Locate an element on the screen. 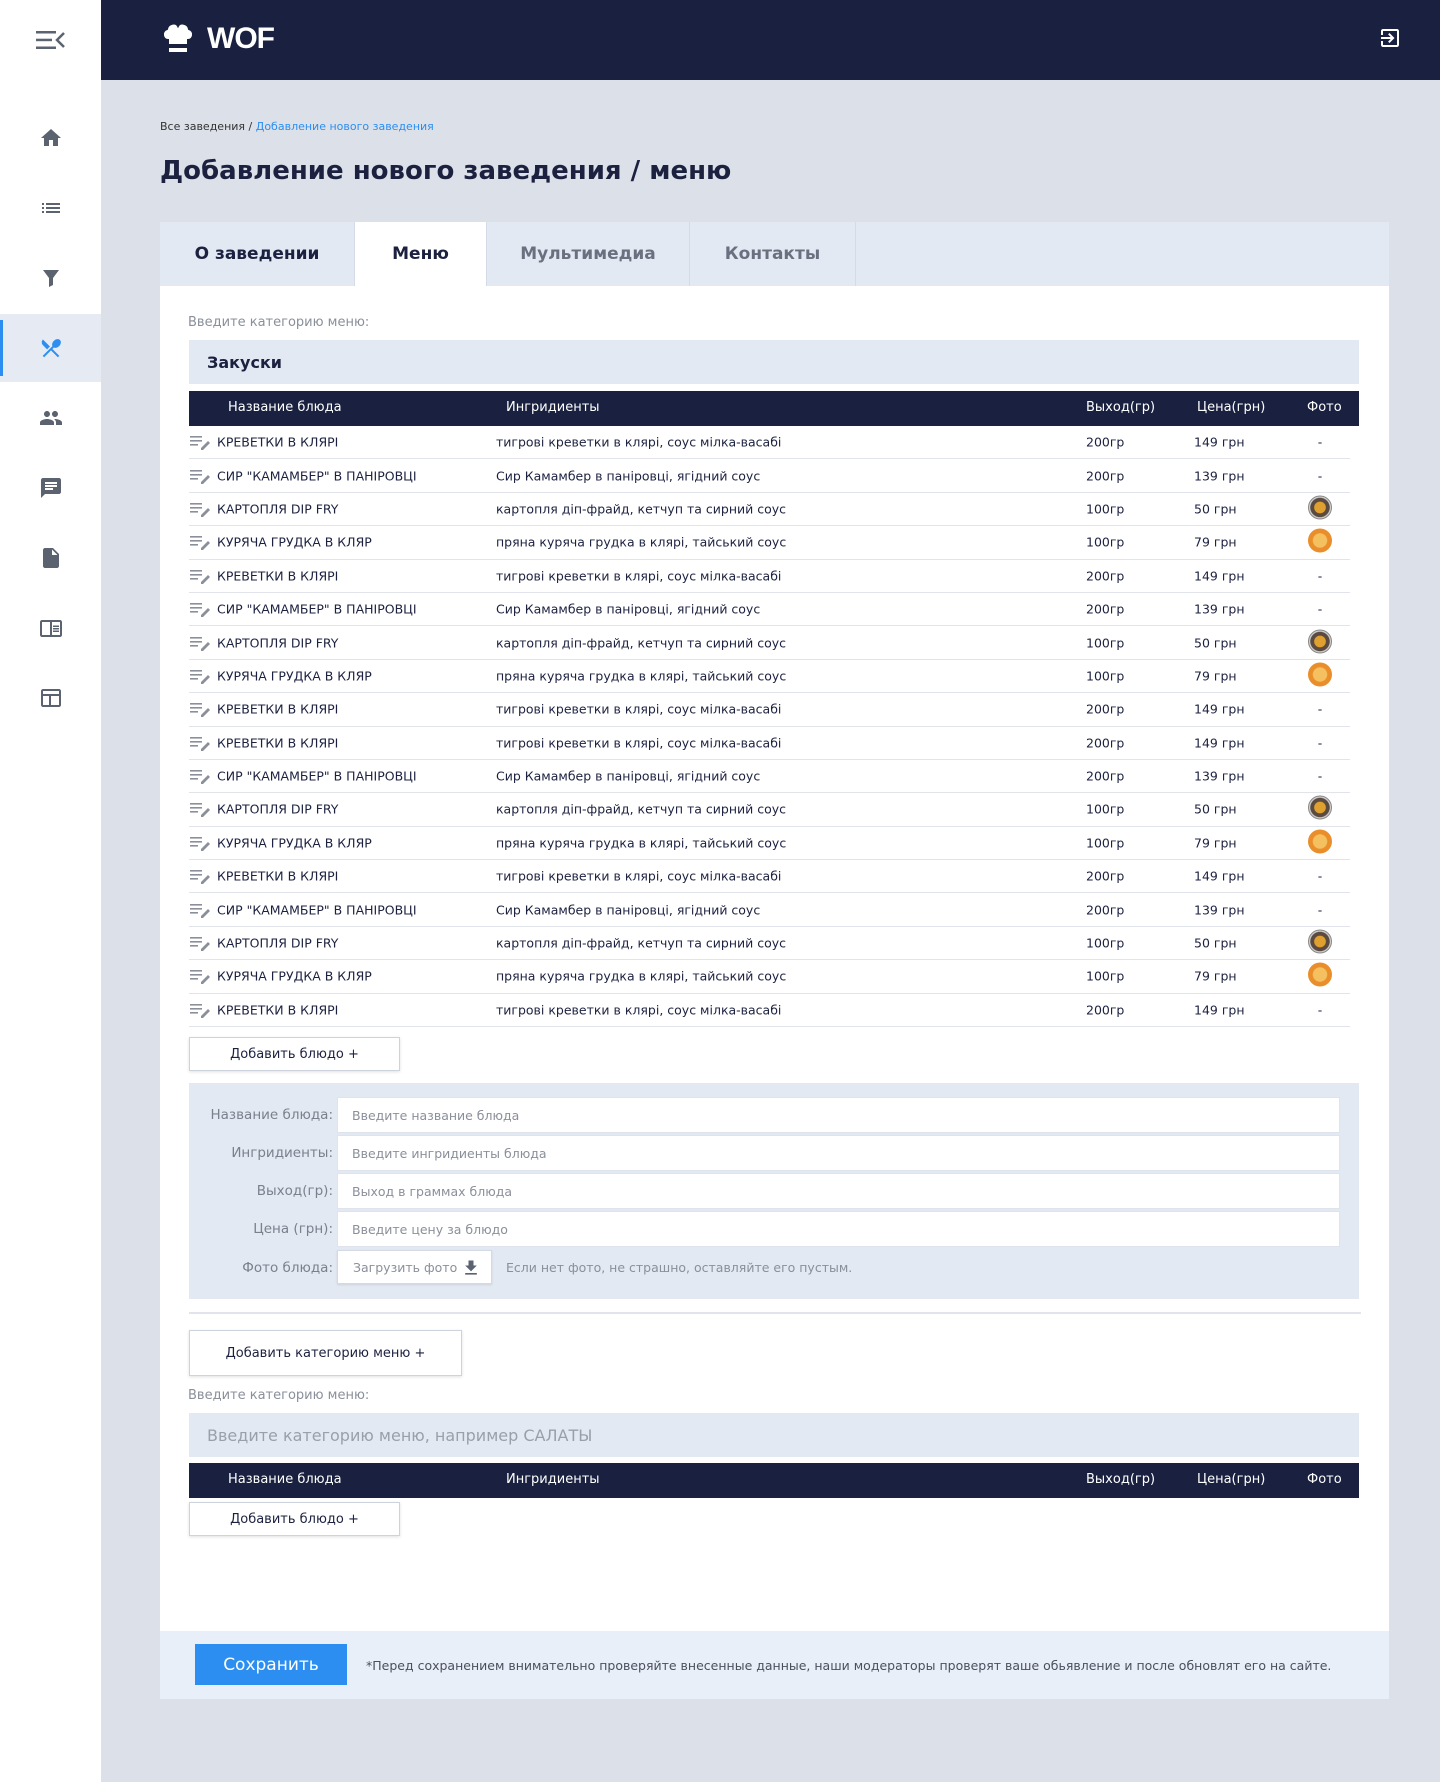 Image resolution: width=1440 pixels, height=1782 pixels. sidebar-item-restaurants is located at coordinates (50, 348).